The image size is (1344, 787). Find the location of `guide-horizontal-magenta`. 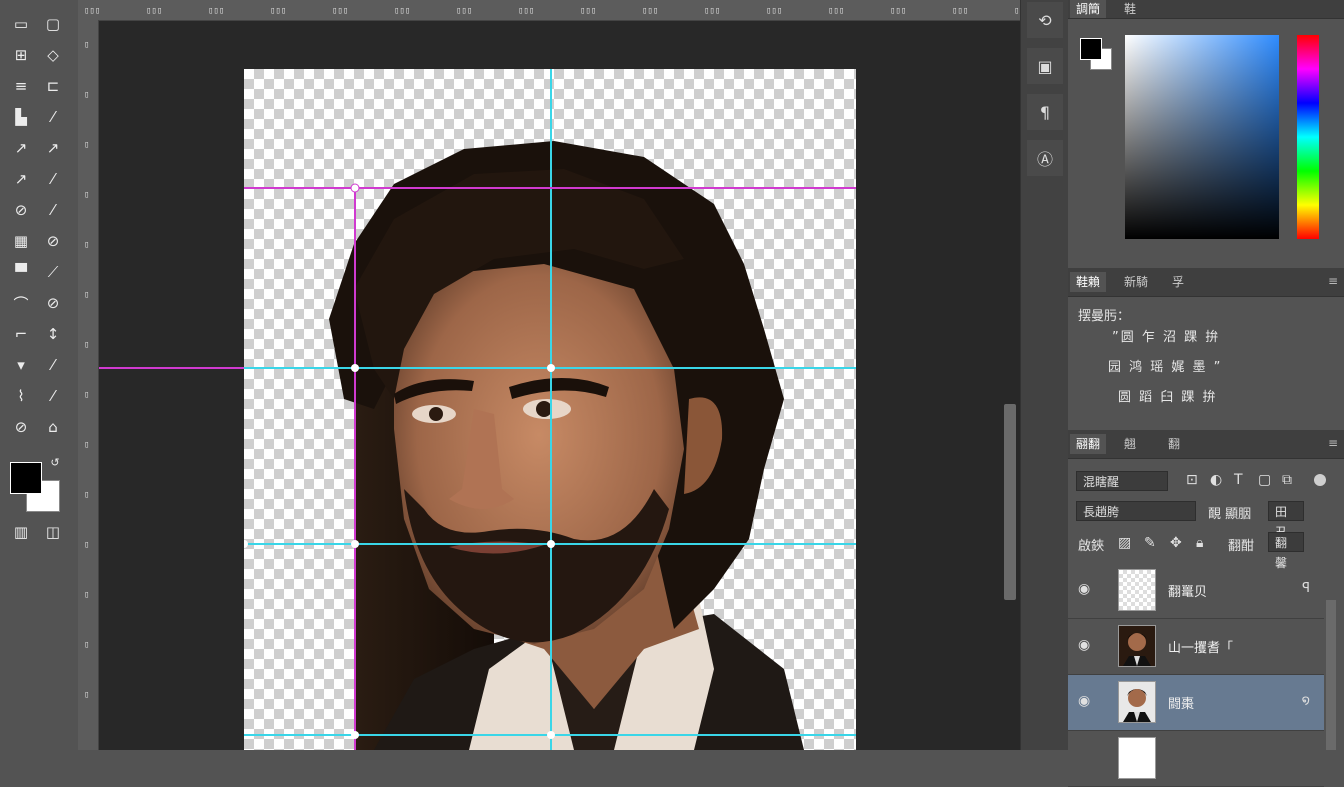

guide-horizontal-magenta is located at coordinates (171, 368).